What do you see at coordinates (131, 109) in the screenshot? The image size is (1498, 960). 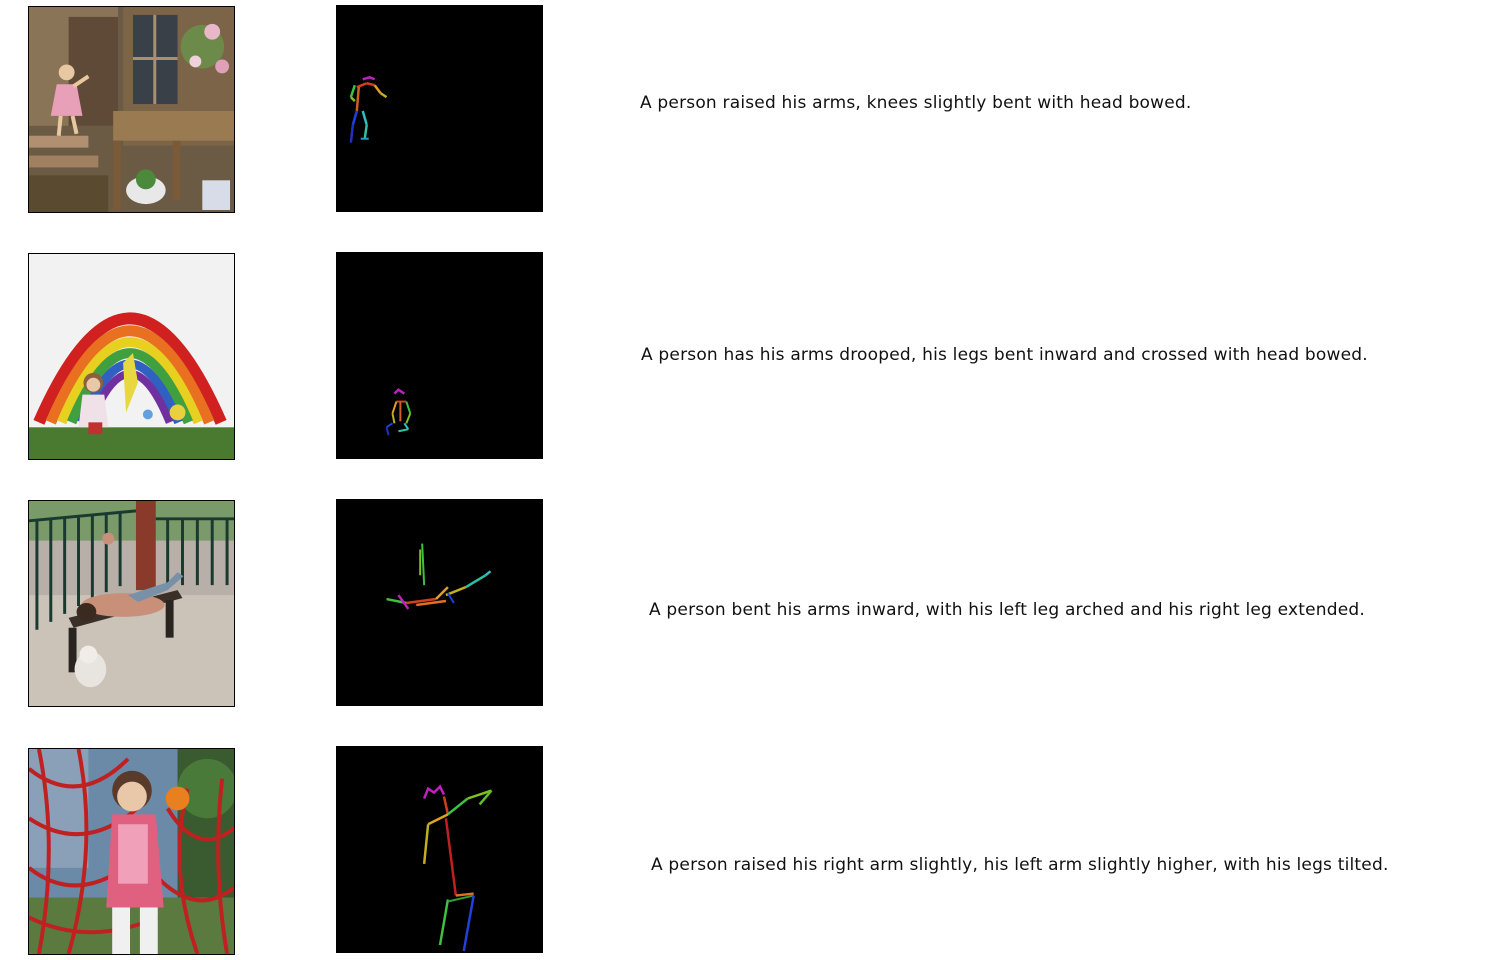 I see `photo-child-porch` at bounding box center [131, 109].